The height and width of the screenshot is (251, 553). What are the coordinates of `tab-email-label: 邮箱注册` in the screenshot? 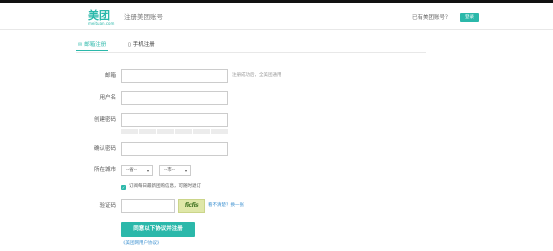 It's located at (95, 45).